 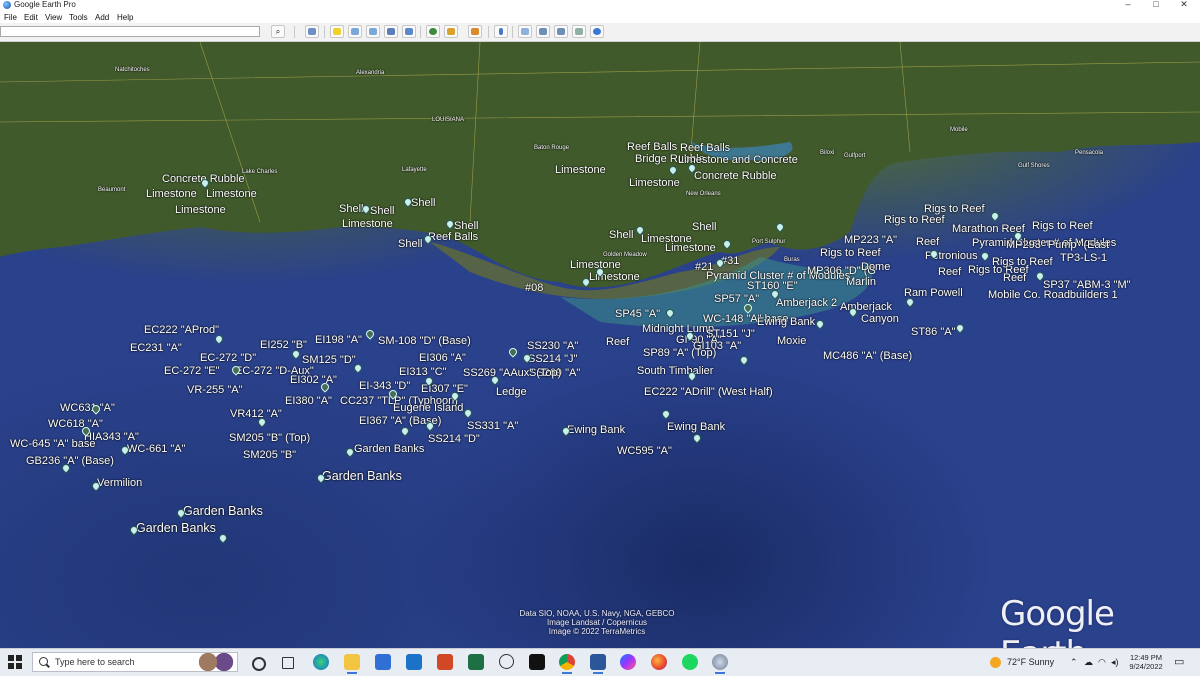 What do you see at coordinates (537, 662) in the screenshot?
I see `amazon-icon` at bounding box center [537, 662].